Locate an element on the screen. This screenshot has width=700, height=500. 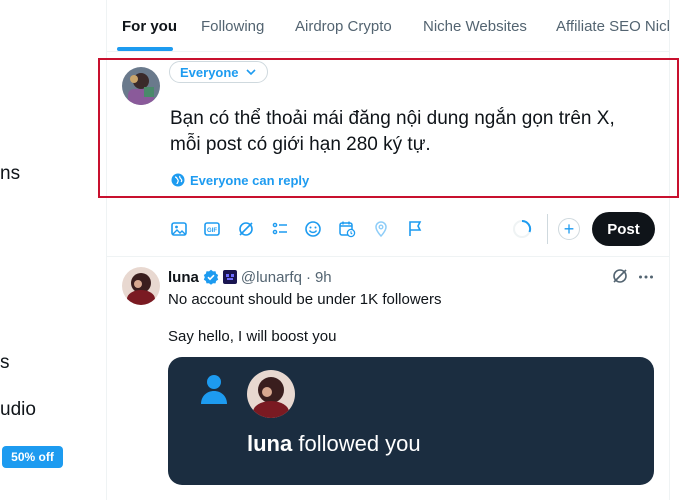
verified-badge-icon is located at coordinates (211, 277).